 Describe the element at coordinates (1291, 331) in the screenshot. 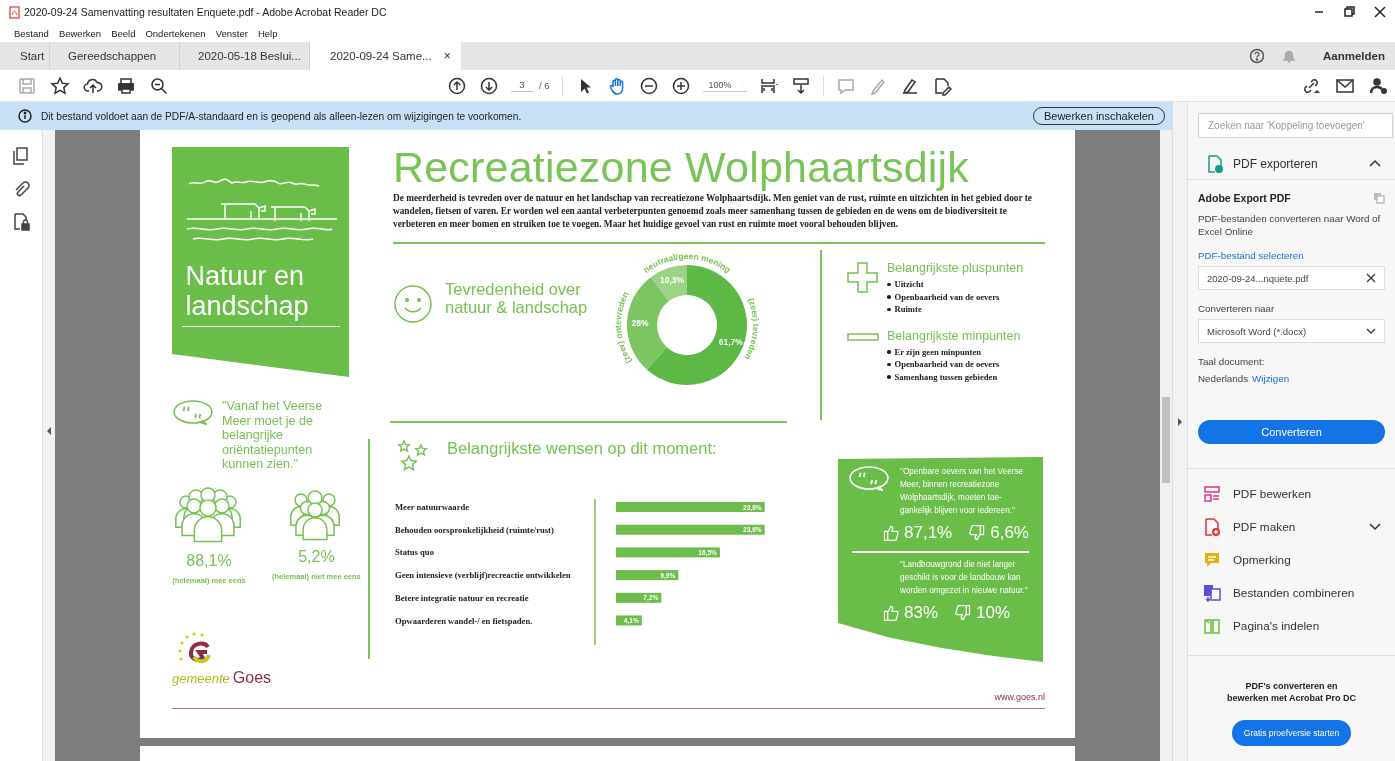

I see `format-dropdown: Microsoft Word (*.docx)` at that location.